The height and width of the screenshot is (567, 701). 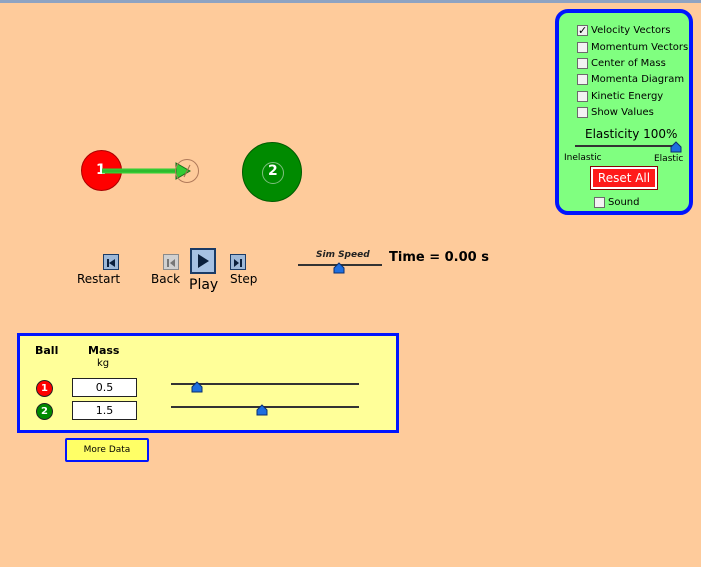 I want to click on sound-option: Sound, so click(x=617, y=202).